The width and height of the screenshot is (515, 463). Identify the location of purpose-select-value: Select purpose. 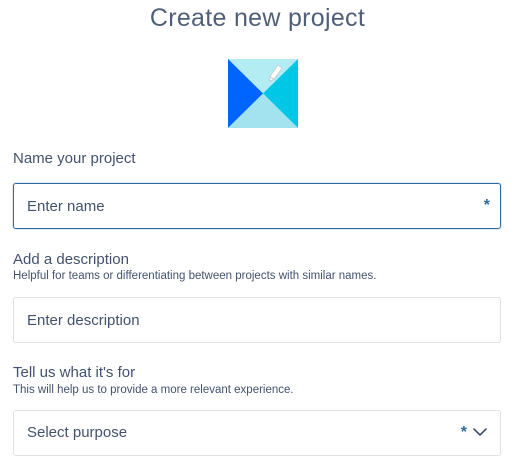
(77, 432).